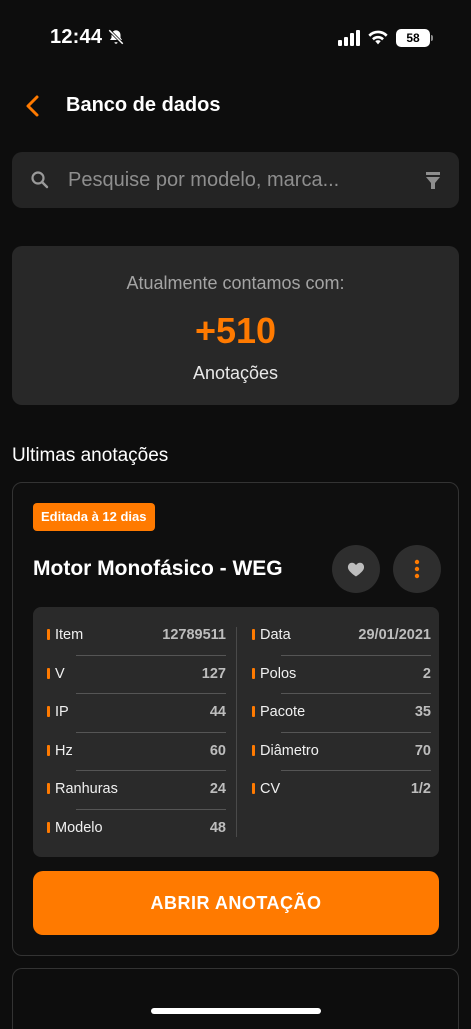  Describe the element at coordinates (40, 180) in the screenshot. I see `search-icon` at that location.